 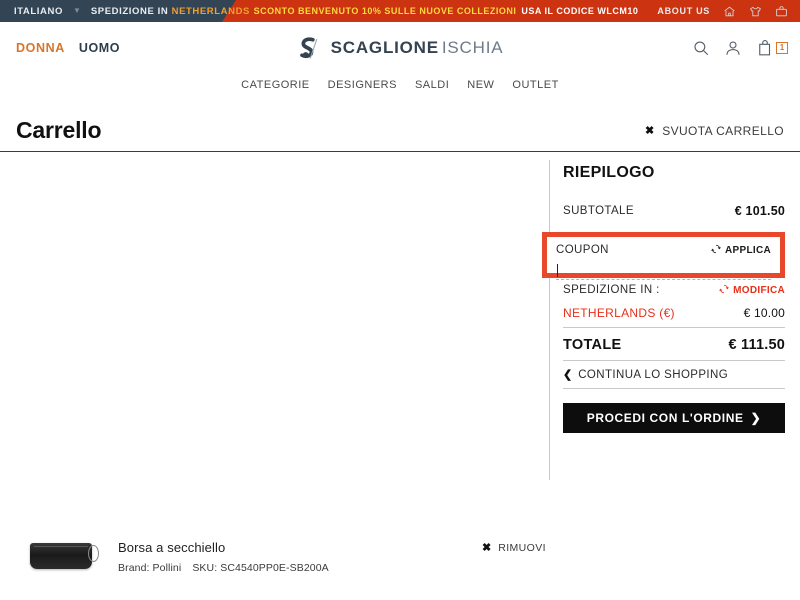 I want to click on product-thumbnail, so click(x=61, y=556).